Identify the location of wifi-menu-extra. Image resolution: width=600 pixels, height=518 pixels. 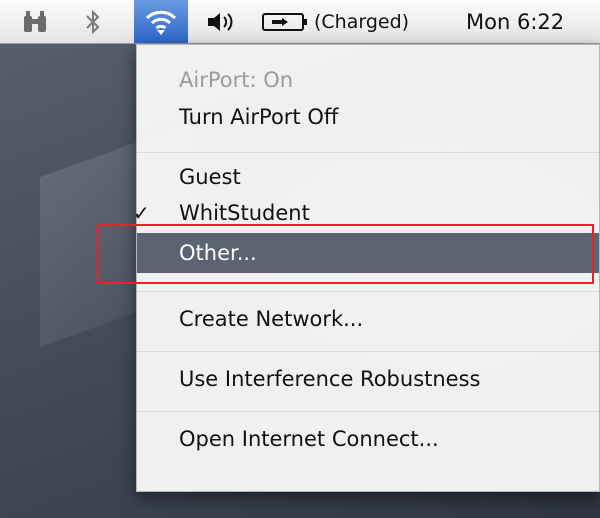
(161, 21).